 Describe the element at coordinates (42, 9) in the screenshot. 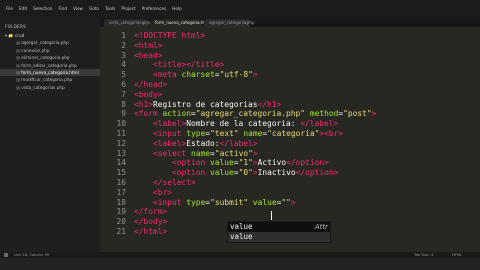

I see `menu-item-selection: Selection` at that location.